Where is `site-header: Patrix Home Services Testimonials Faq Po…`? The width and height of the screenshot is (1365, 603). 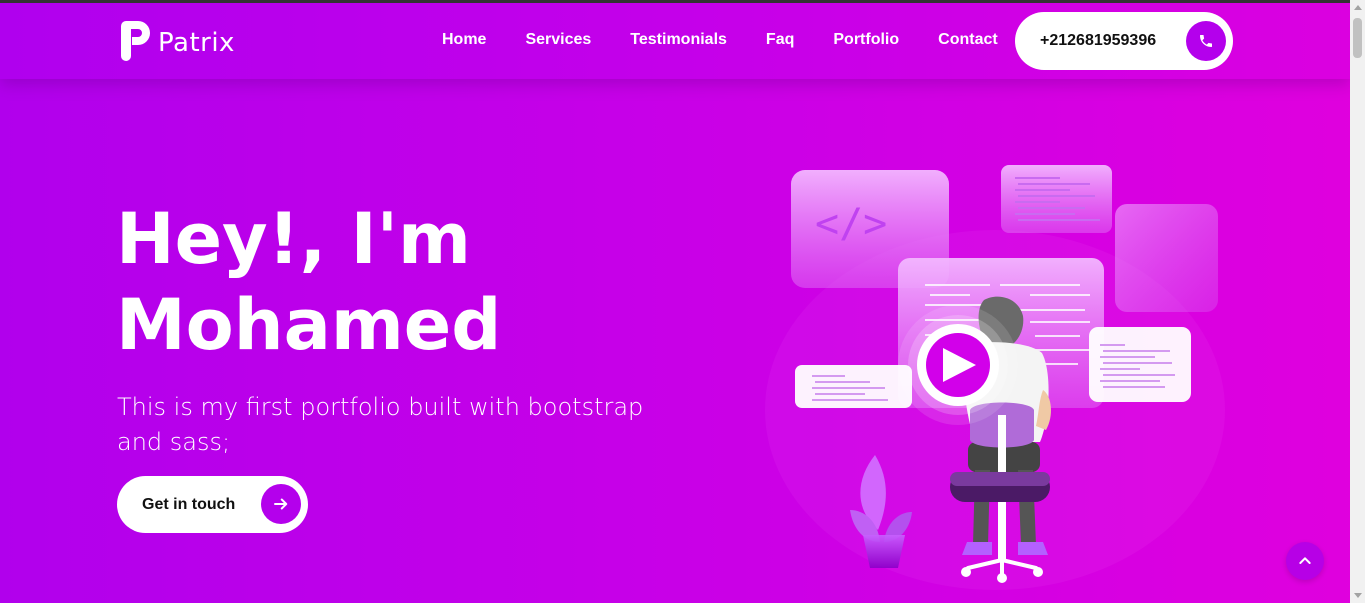 site-header: Patrix Home Services Testimonials Faq Po… is located at coordinates (675, 41).